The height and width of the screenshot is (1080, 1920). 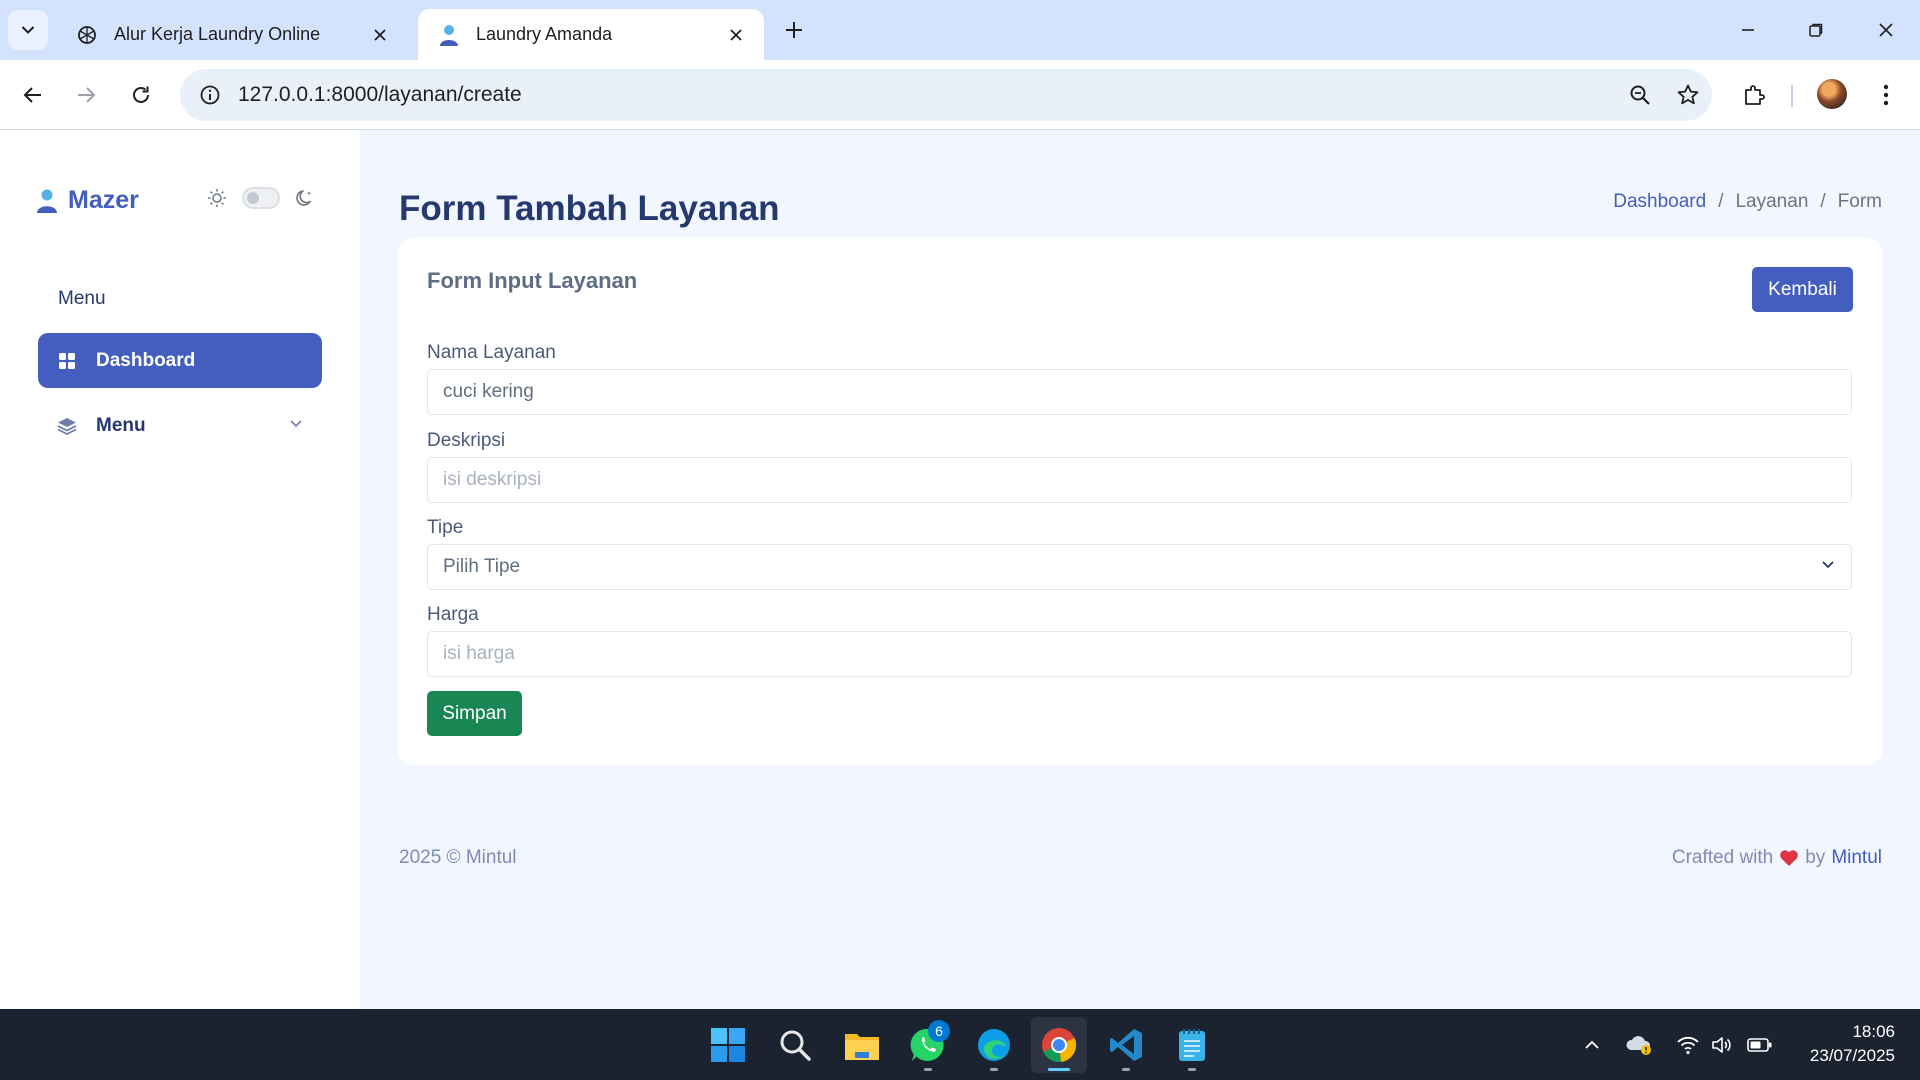 I want to click on chevron-up-icon, so click(x=1592, y=1044).